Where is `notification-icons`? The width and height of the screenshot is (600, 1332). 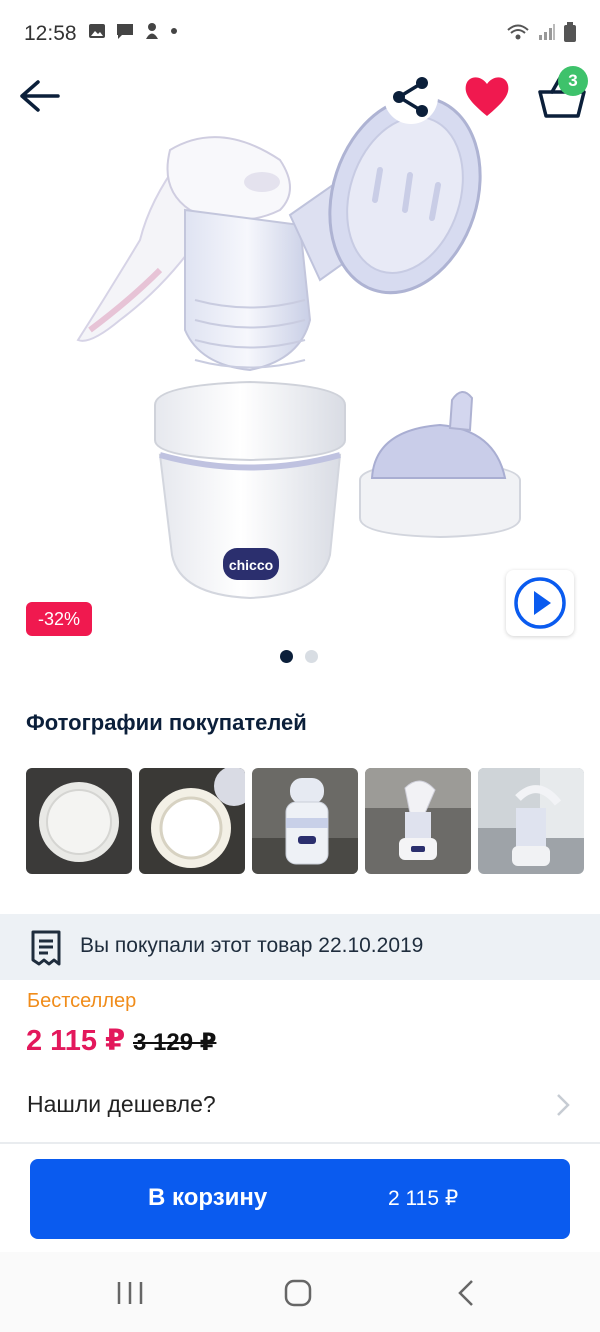
notification-icons is located at coordinates (133, 31).